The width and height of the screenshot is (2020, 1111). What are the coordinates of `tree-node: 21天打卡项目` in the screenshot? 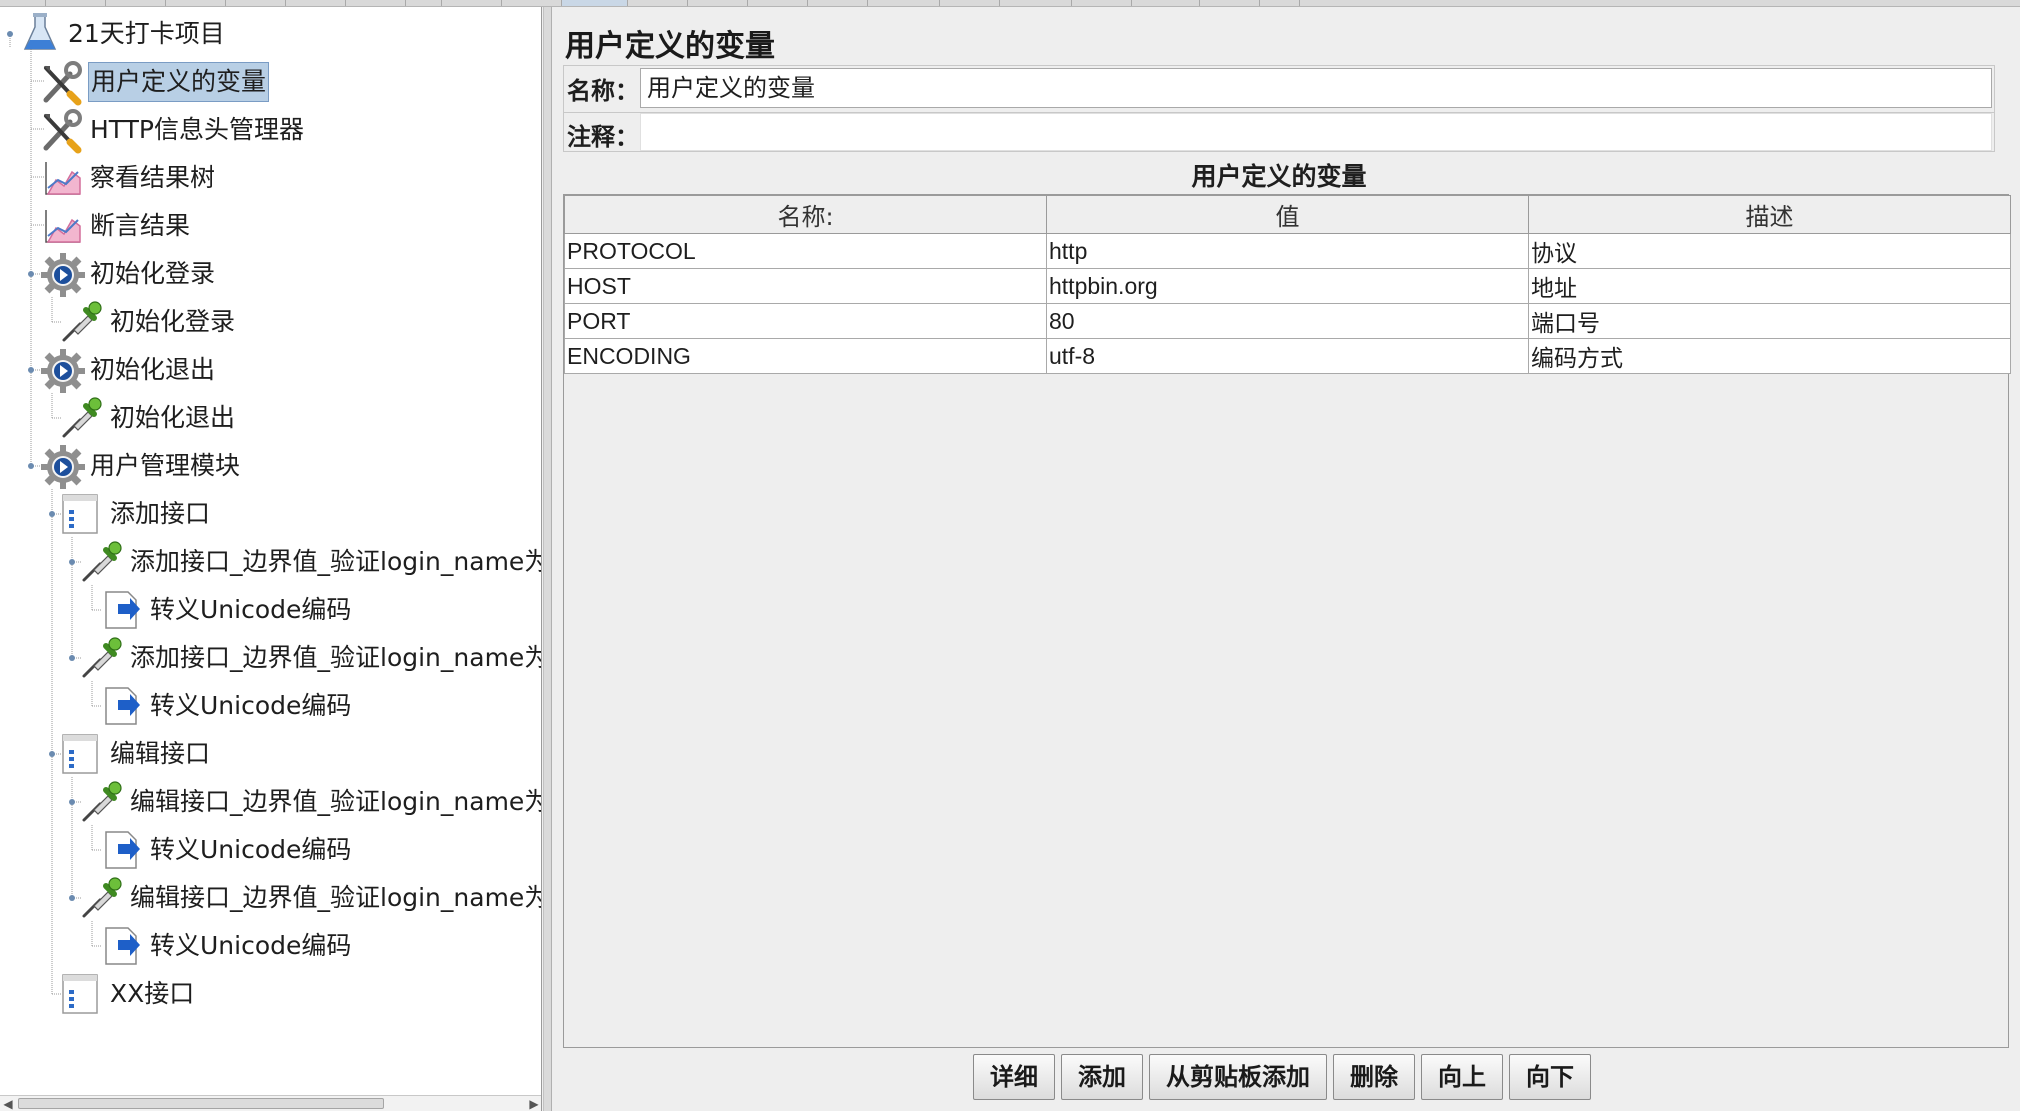 It's located at (122, 34).